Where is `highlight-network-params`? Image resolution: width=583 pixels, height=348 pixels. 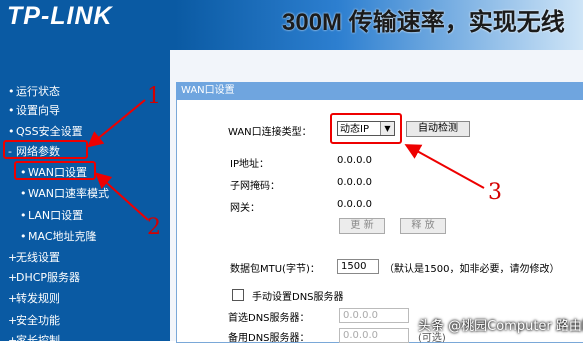
highlight-network-params is located at coordinates (45, 149).